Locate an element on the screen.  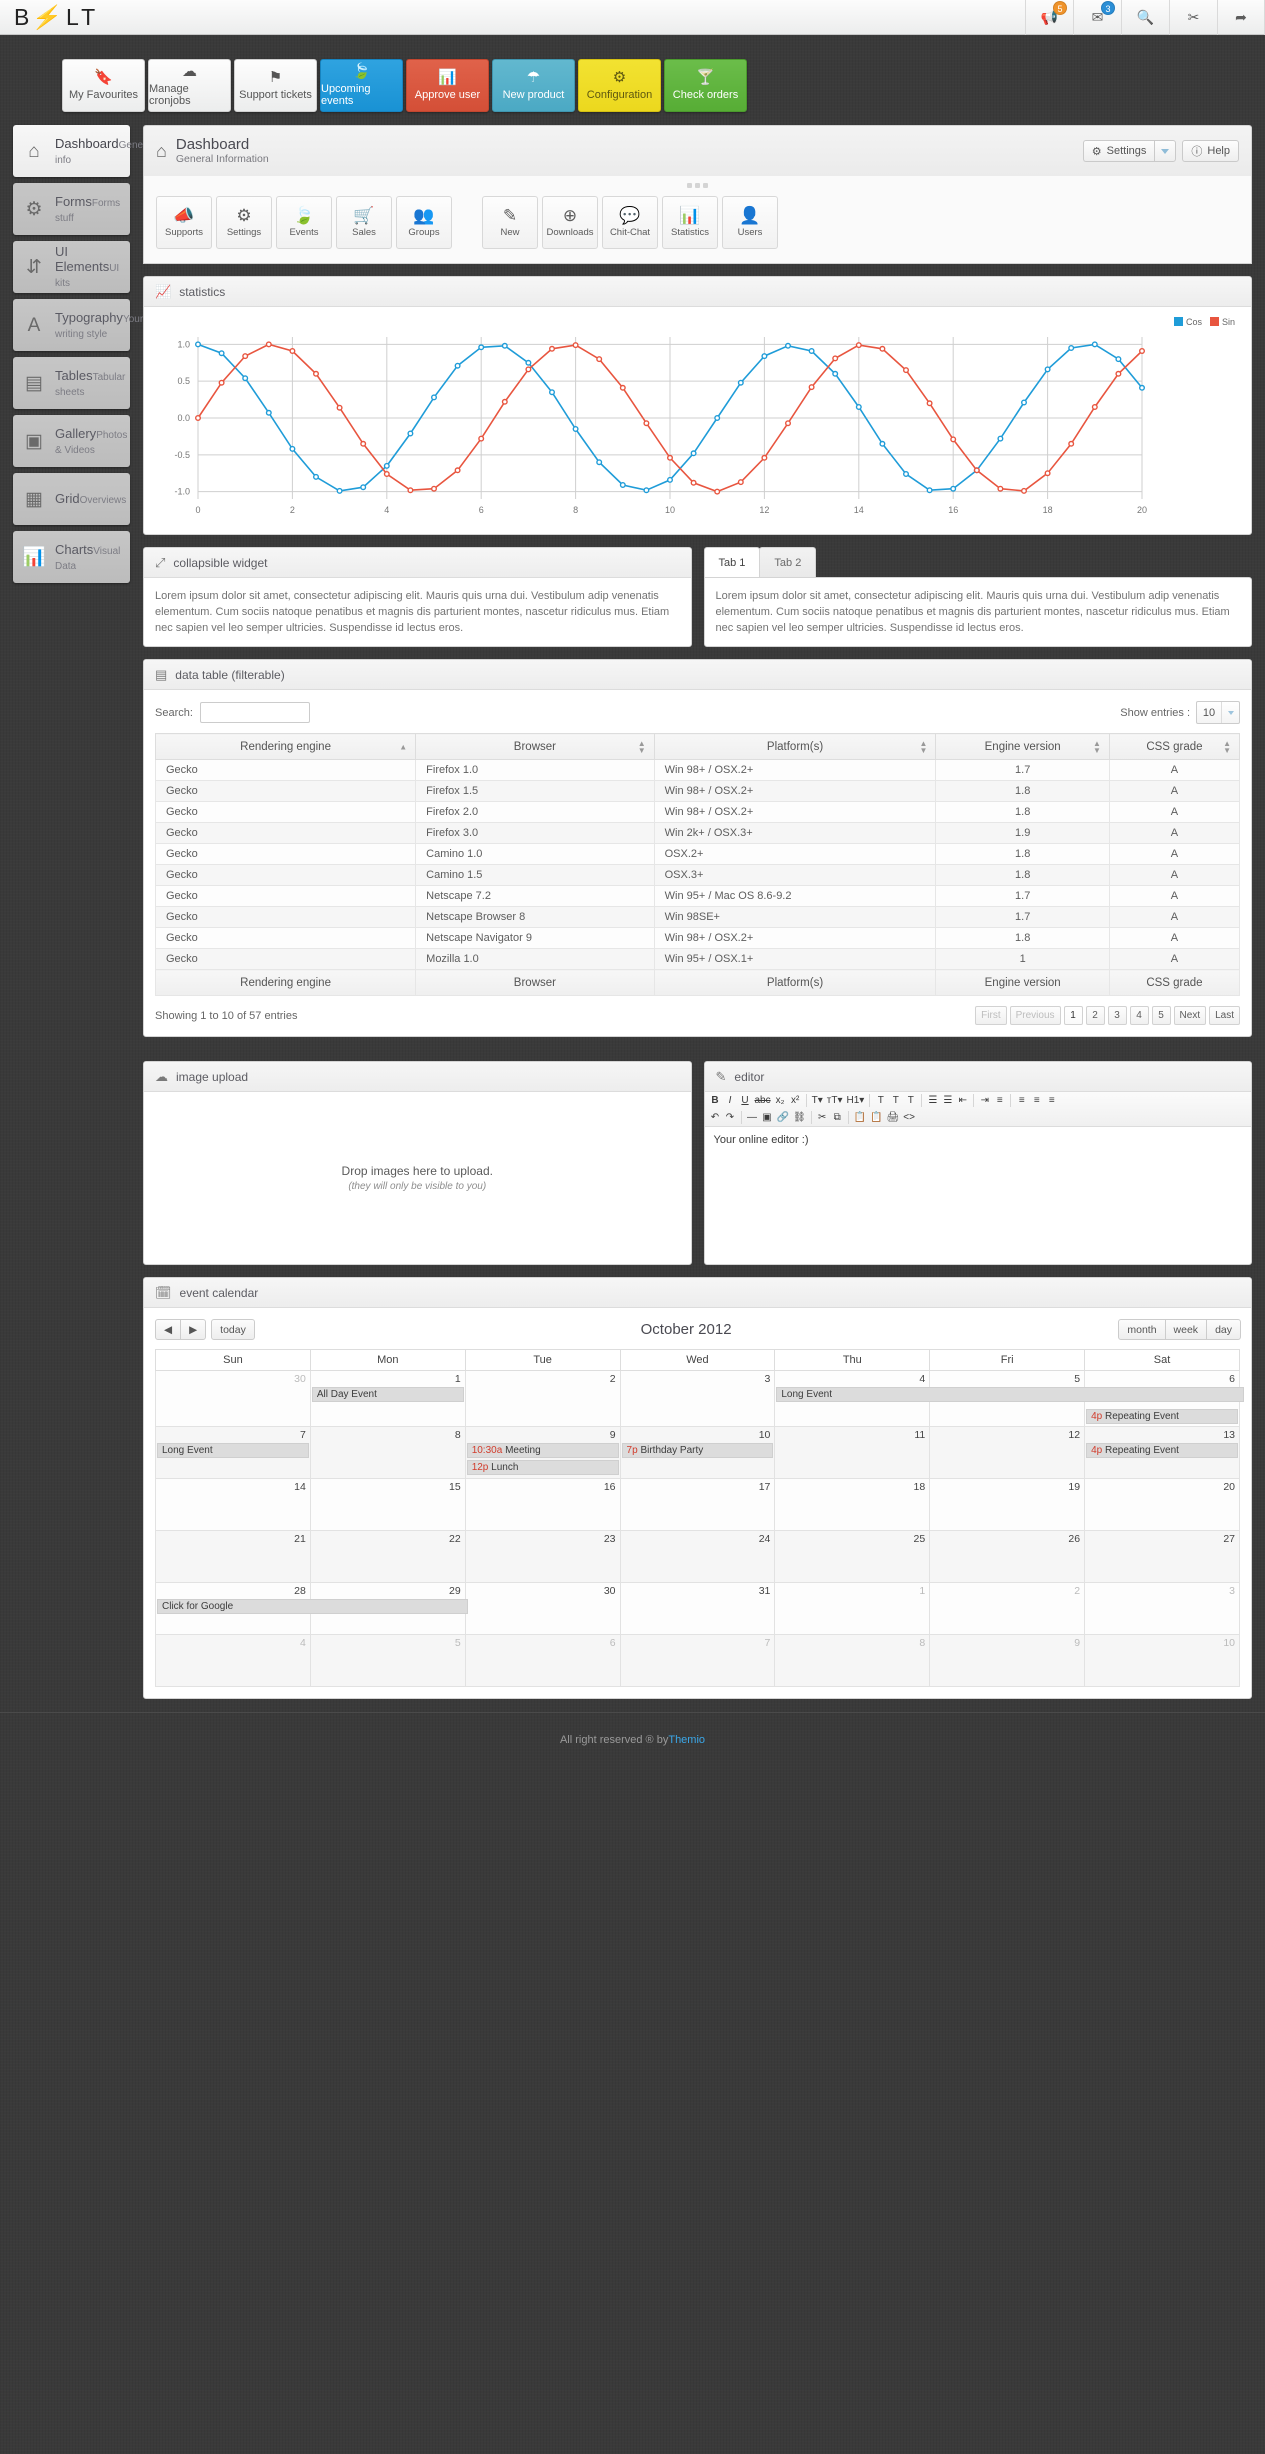
shortcut-downloads: ⊕ Downloads is located at coordinates (570, 222).